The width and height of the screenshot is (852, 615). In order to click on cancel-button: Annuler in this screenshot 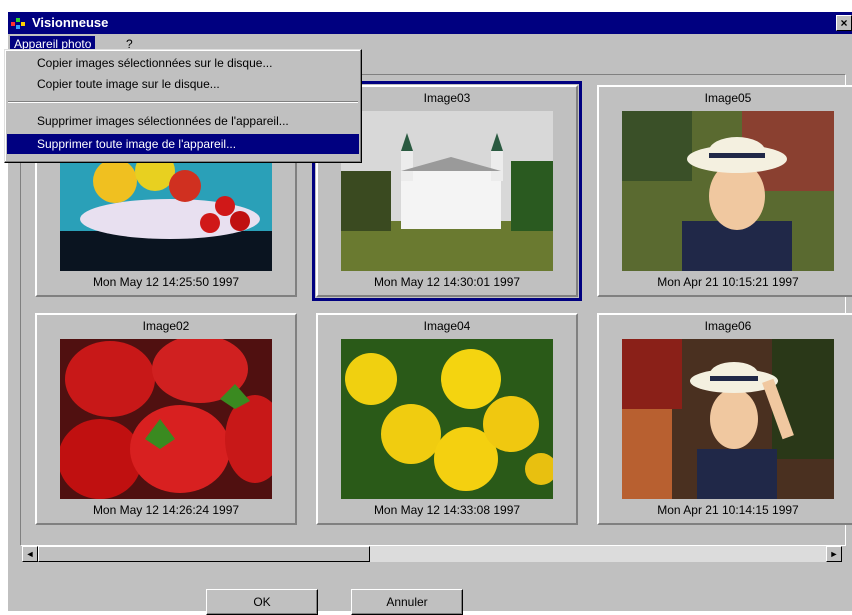, I will do `click(407, 602)`.